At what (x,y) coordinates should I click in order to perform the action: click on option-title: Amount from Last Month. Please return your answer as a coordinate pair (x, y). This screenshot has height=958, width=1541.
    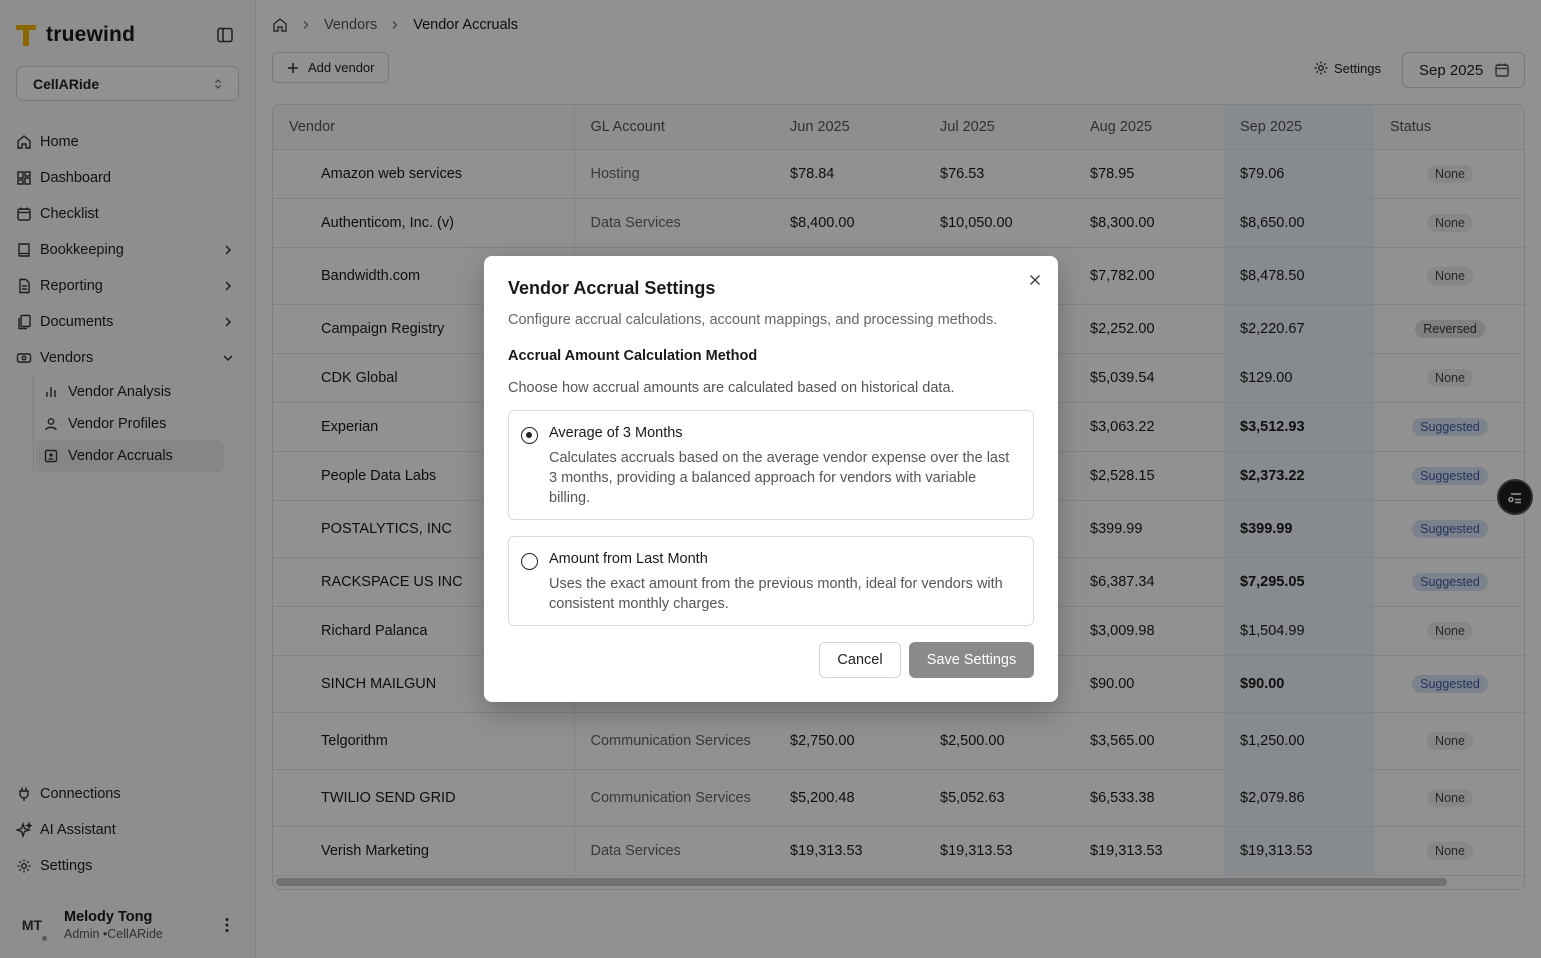
    Looking at the image, I should click on (628, 559).